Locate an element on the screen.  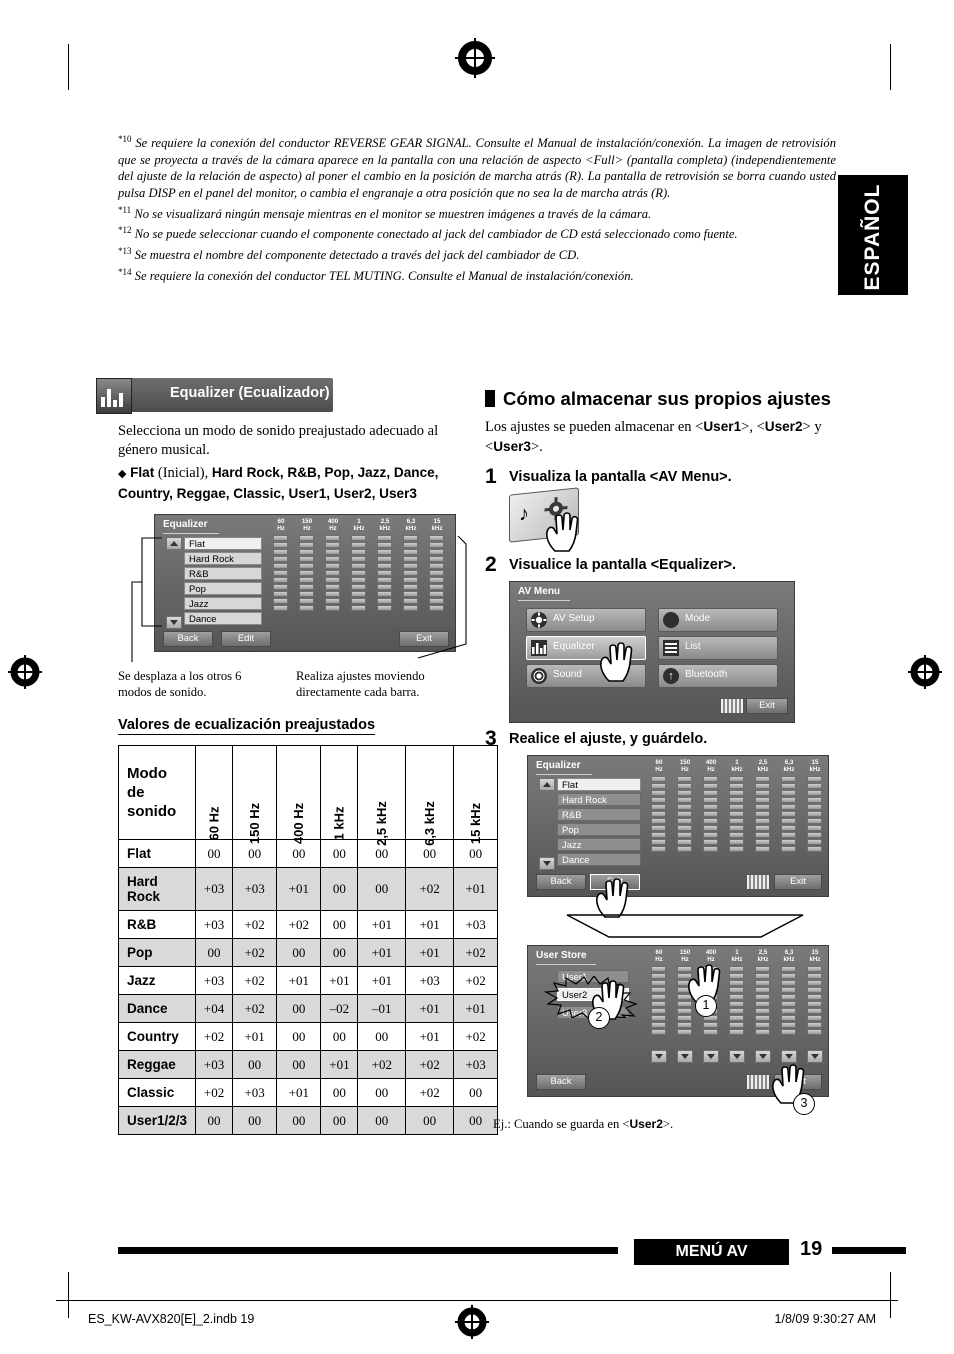
slider-down-150hz is located at coordinates (685, 1056).